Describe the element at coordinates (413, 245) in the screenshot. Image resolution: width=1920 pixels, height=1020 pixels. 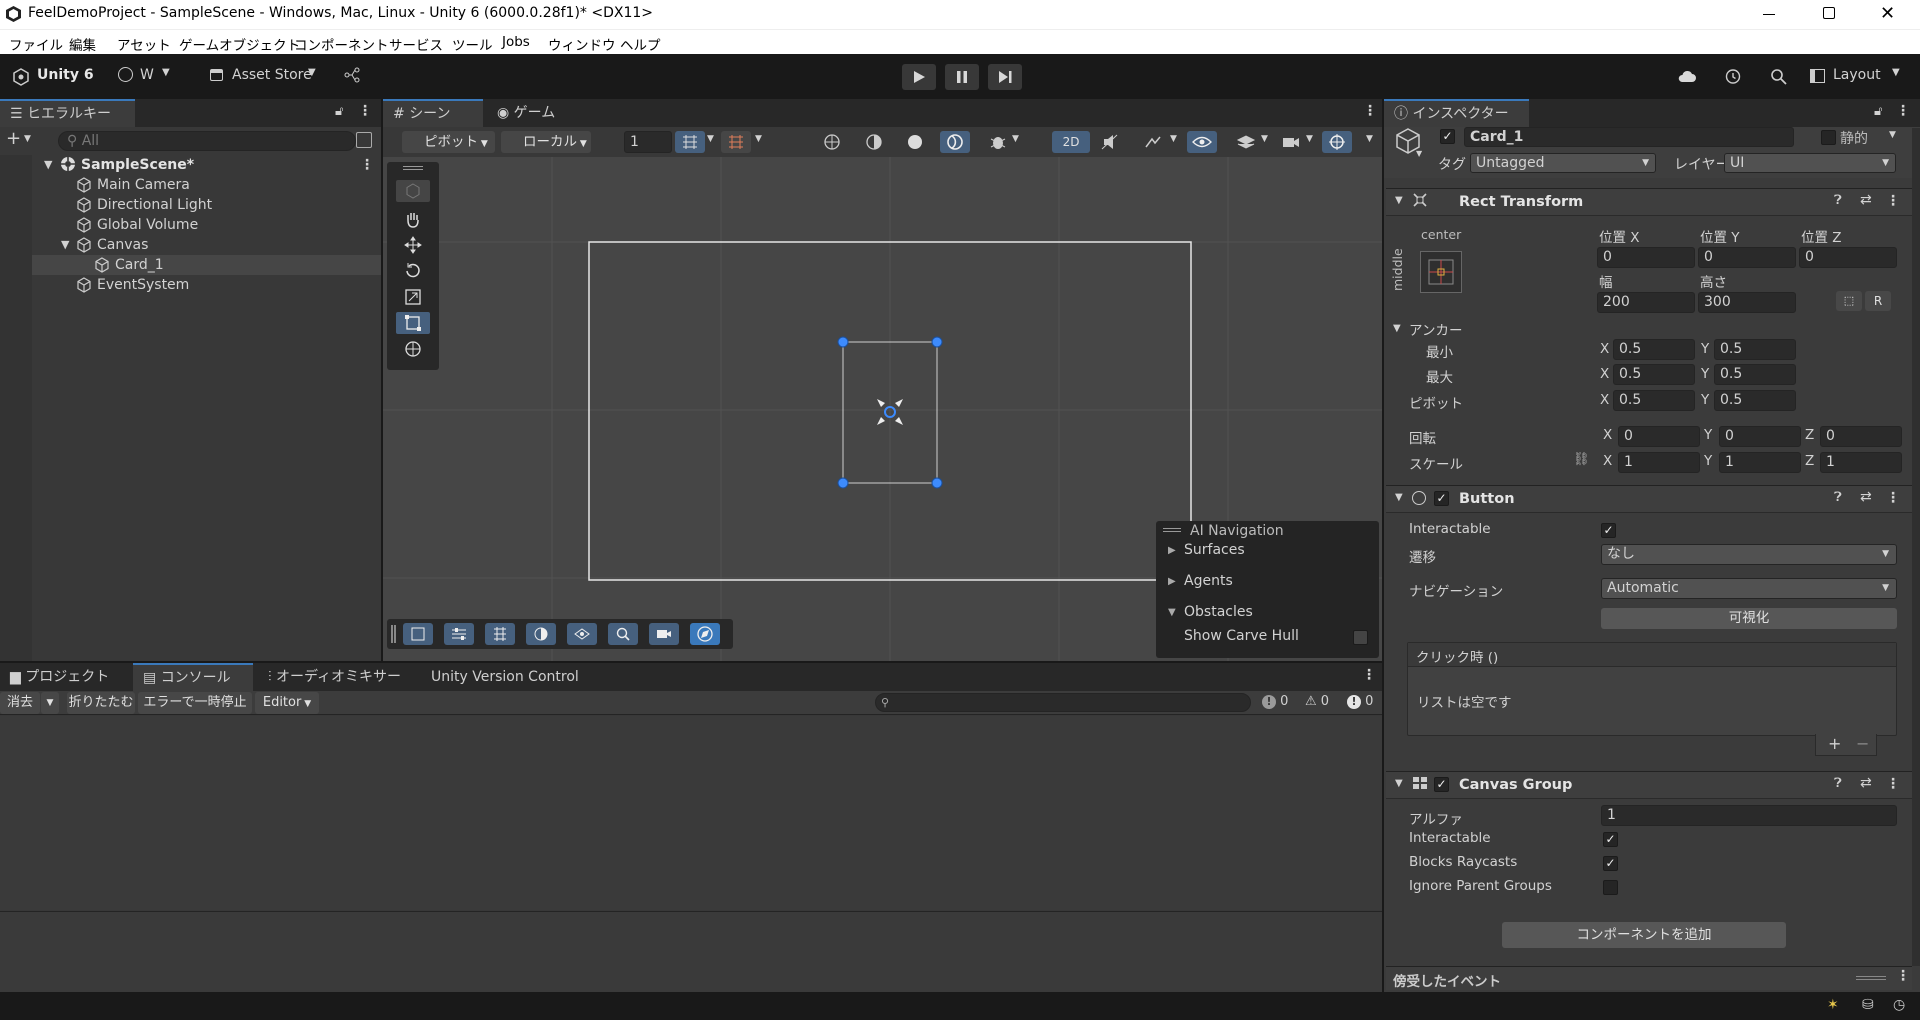
I see `move-tool-icon` at that location.